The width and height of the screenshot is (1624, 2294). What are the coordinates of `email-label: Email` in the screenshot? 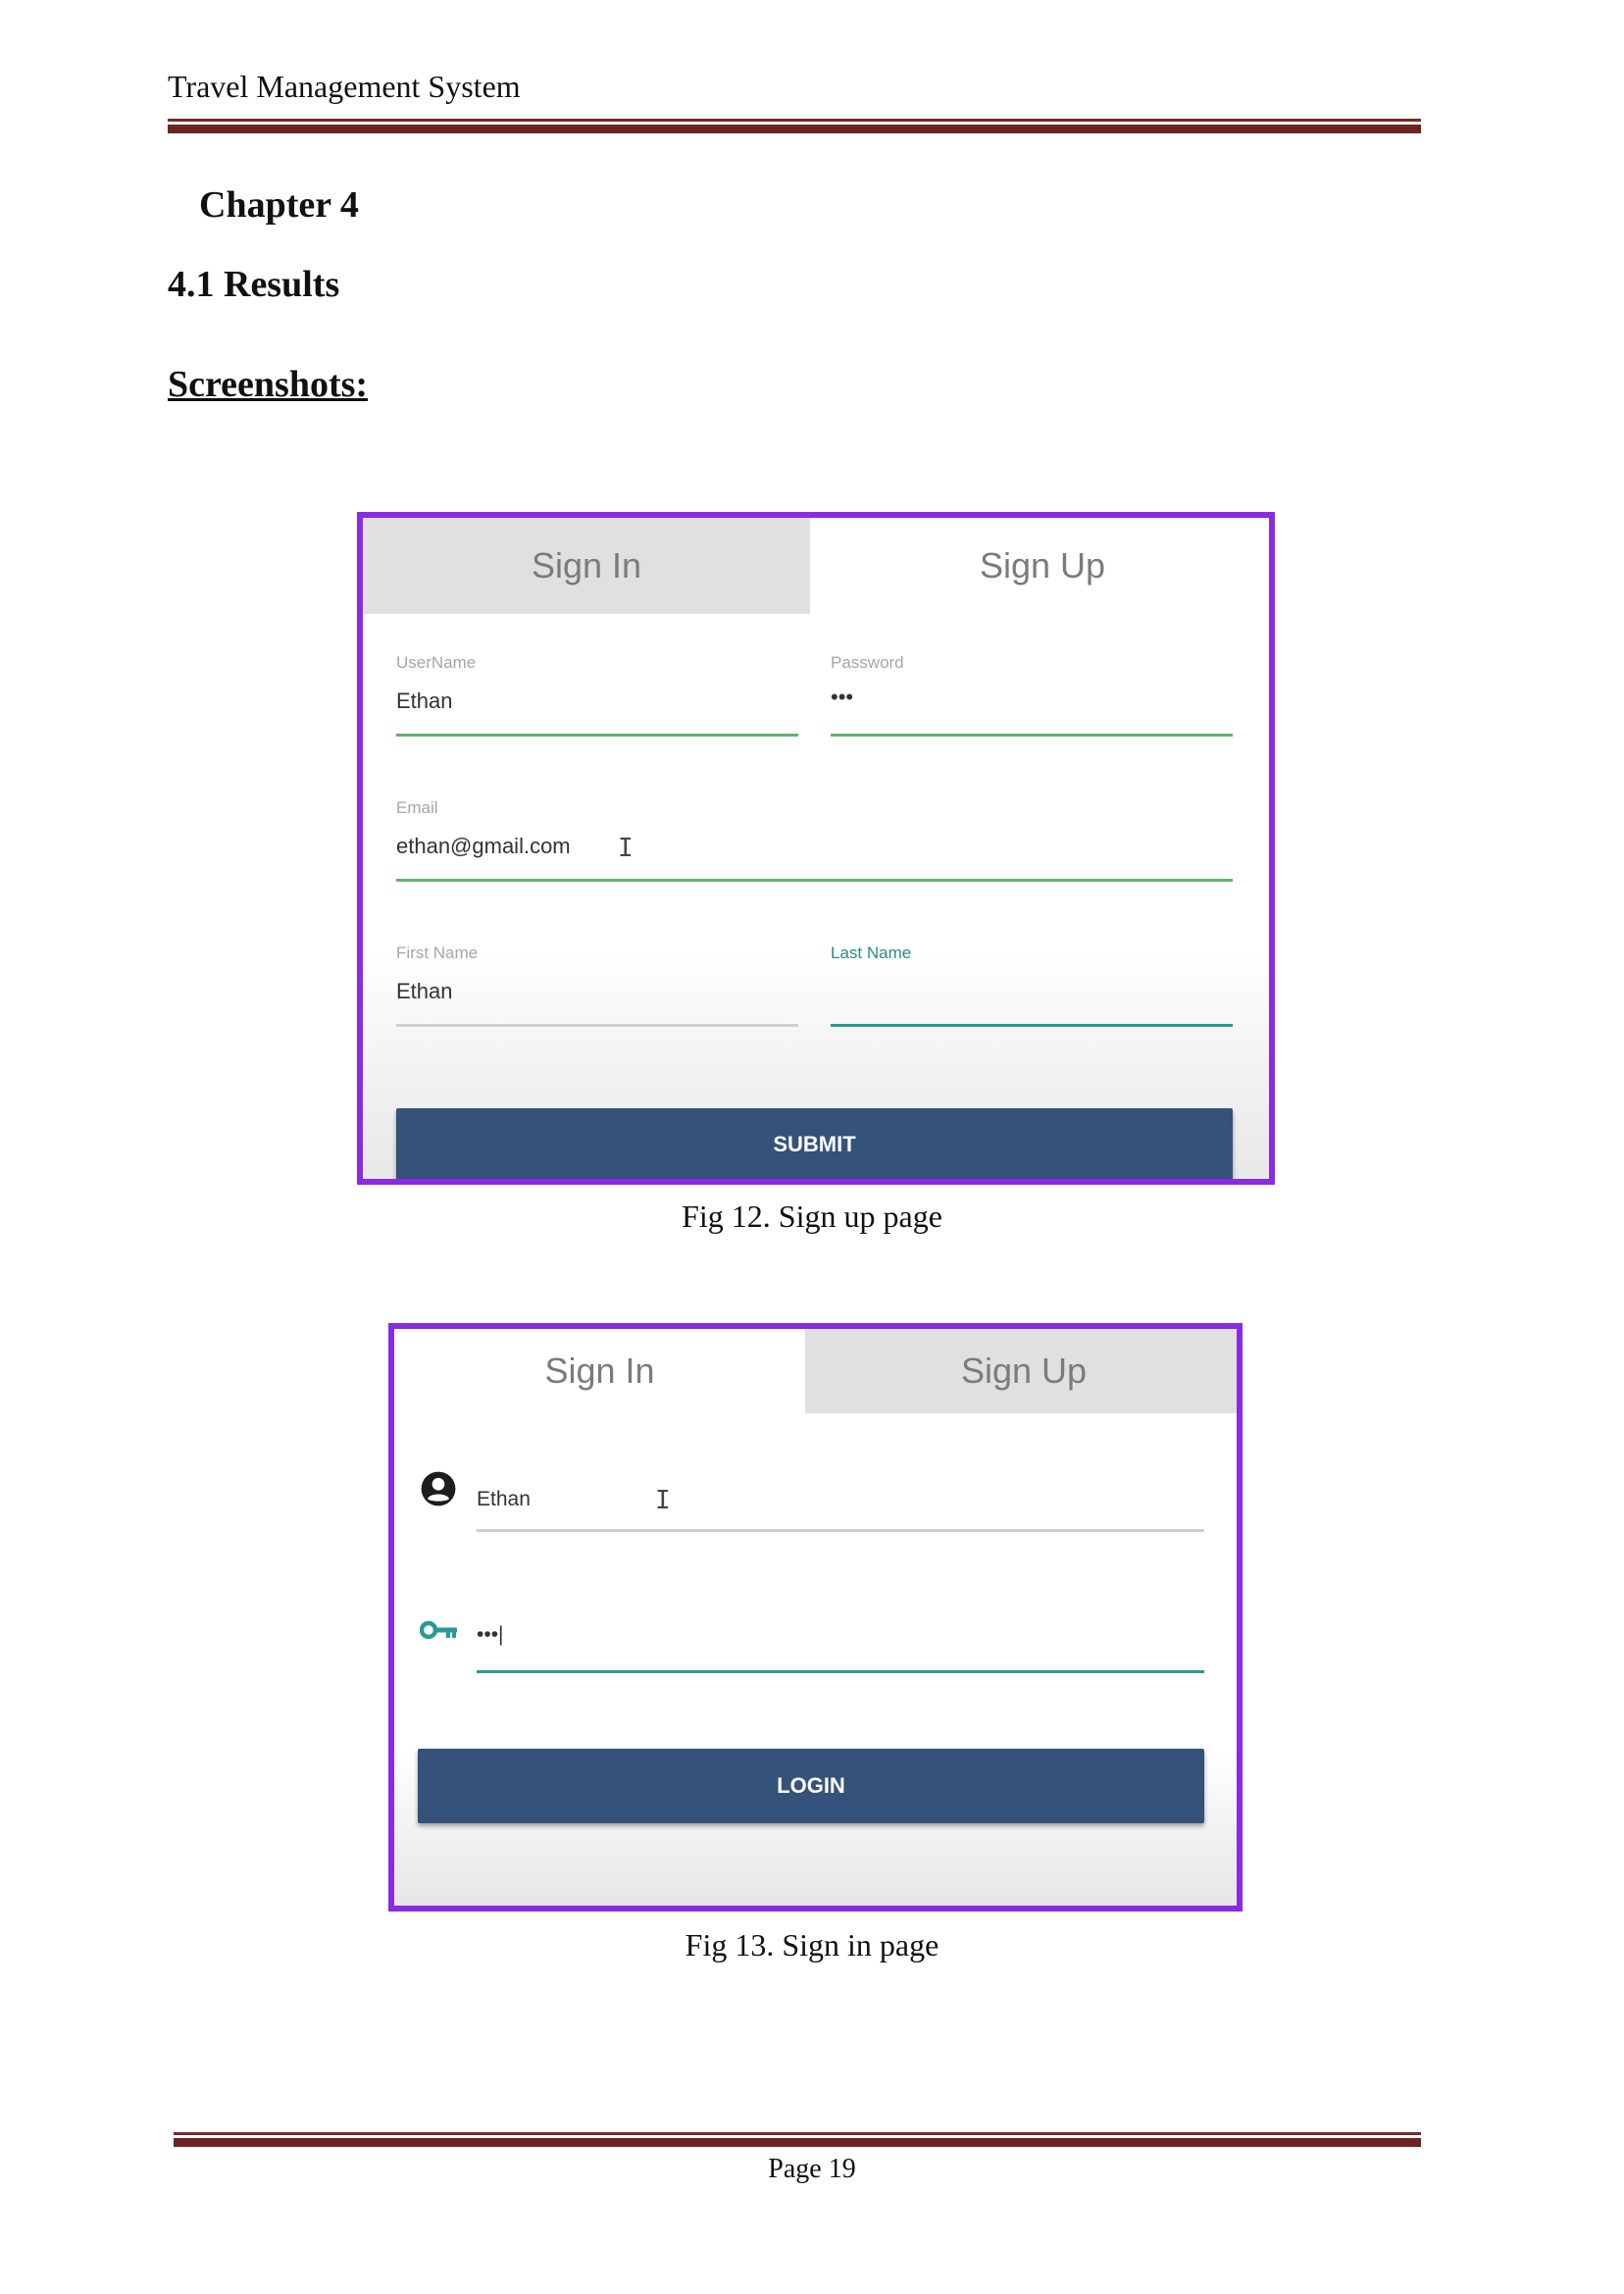 It's located at (417, 807).